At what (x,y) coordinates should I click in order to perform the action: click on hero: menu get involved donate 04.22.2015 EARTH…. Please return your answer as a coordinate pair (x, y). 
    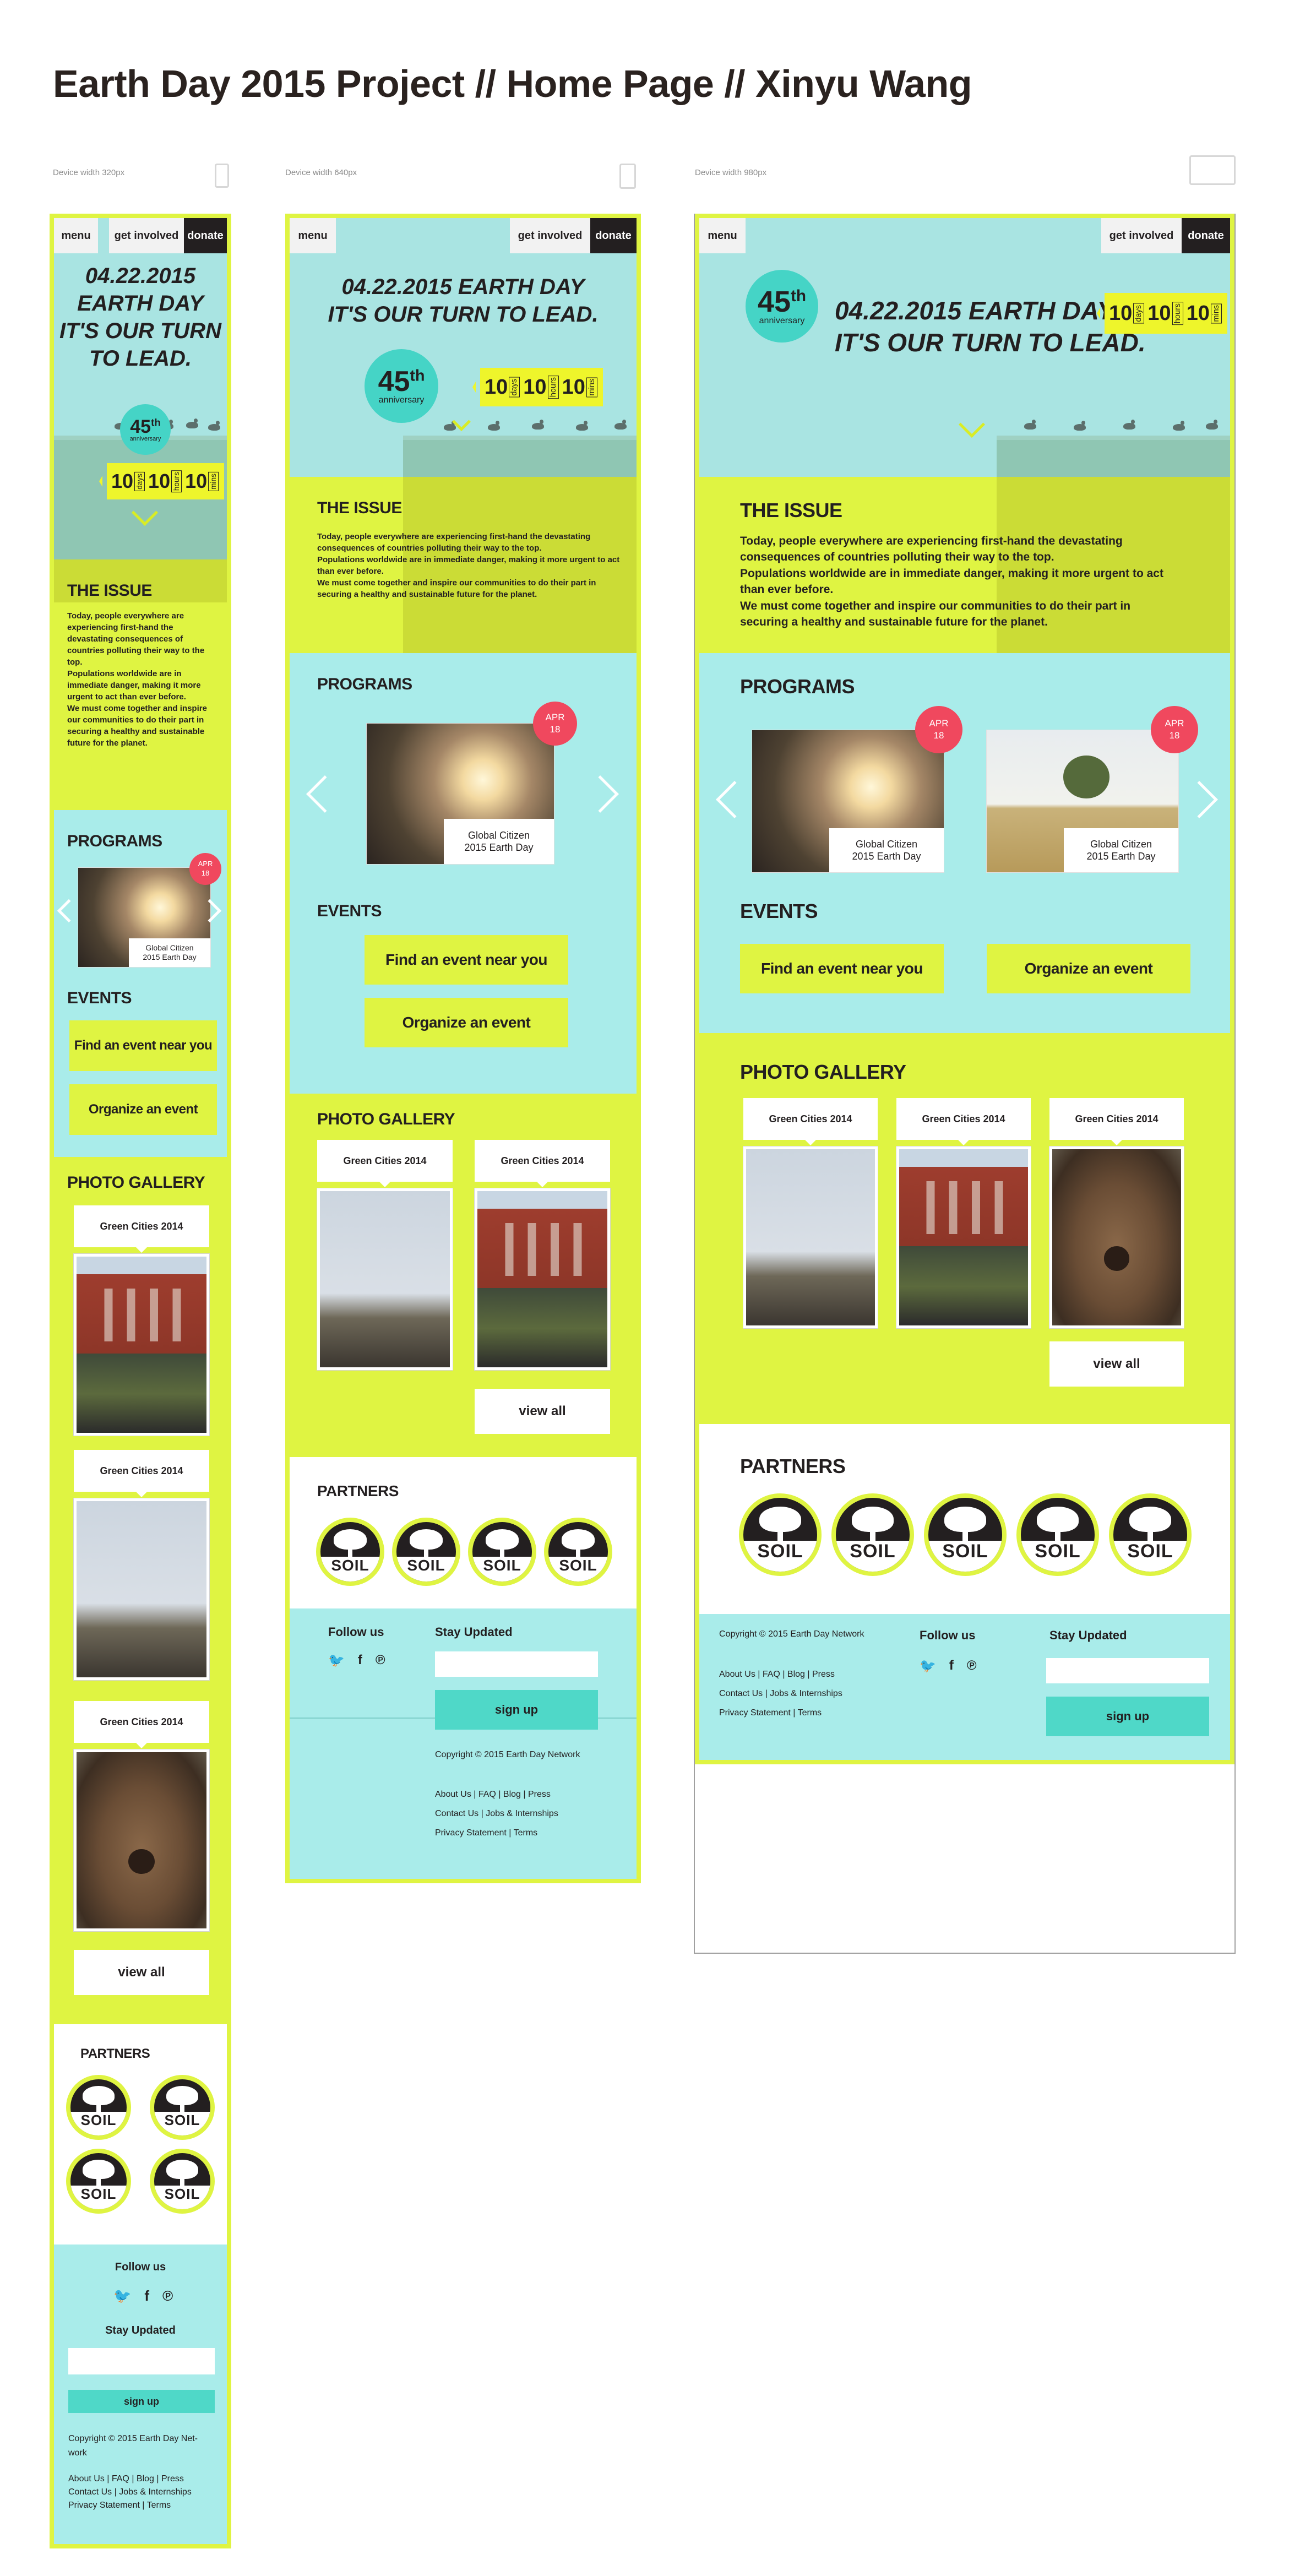
    Looking at the image, I should click on (140, 388).